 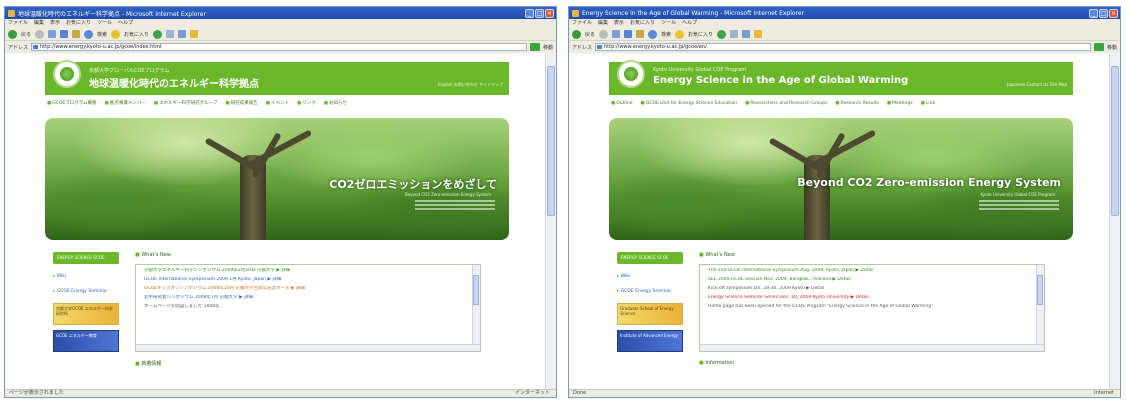 I want to click on nav-link: イベント, so click(x=277, y=109).